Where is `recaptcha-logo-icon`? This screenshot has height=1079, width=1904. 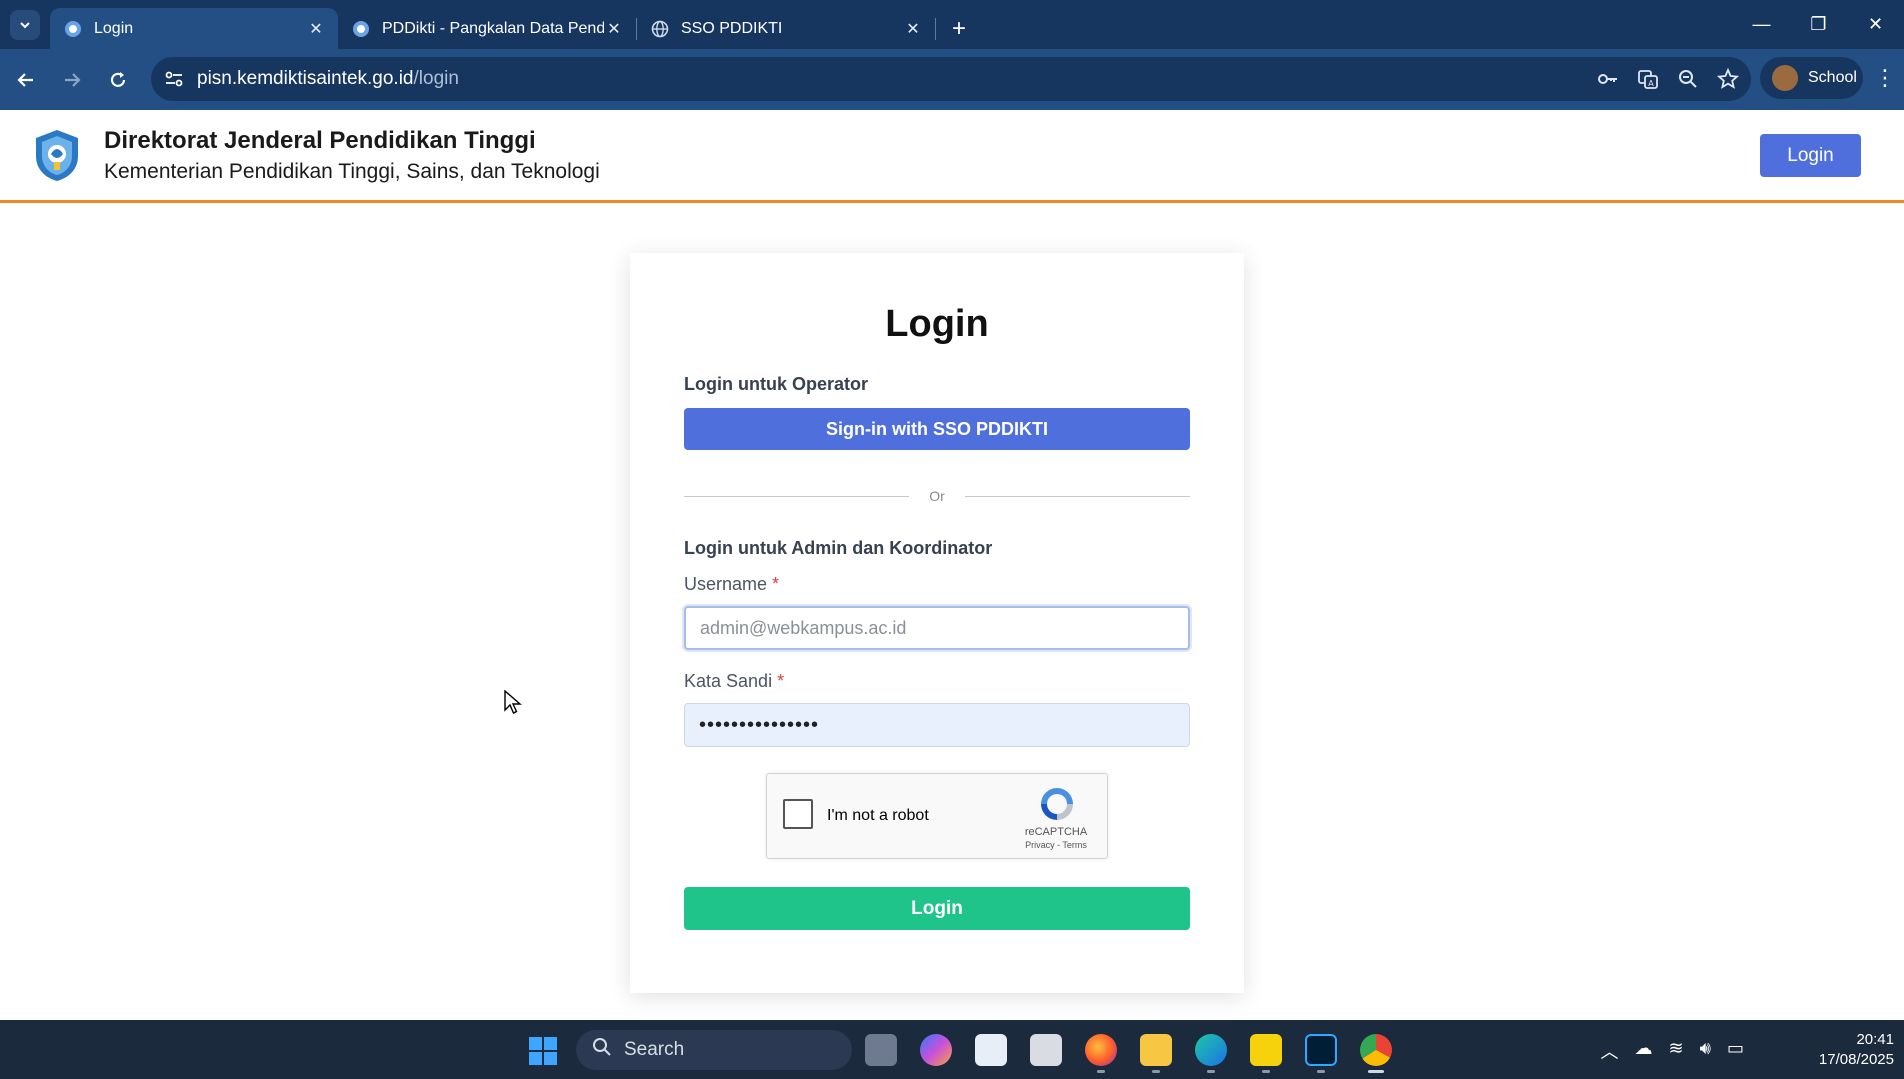
recaptcha-logo-icon is located at coordinates (1057, 804).